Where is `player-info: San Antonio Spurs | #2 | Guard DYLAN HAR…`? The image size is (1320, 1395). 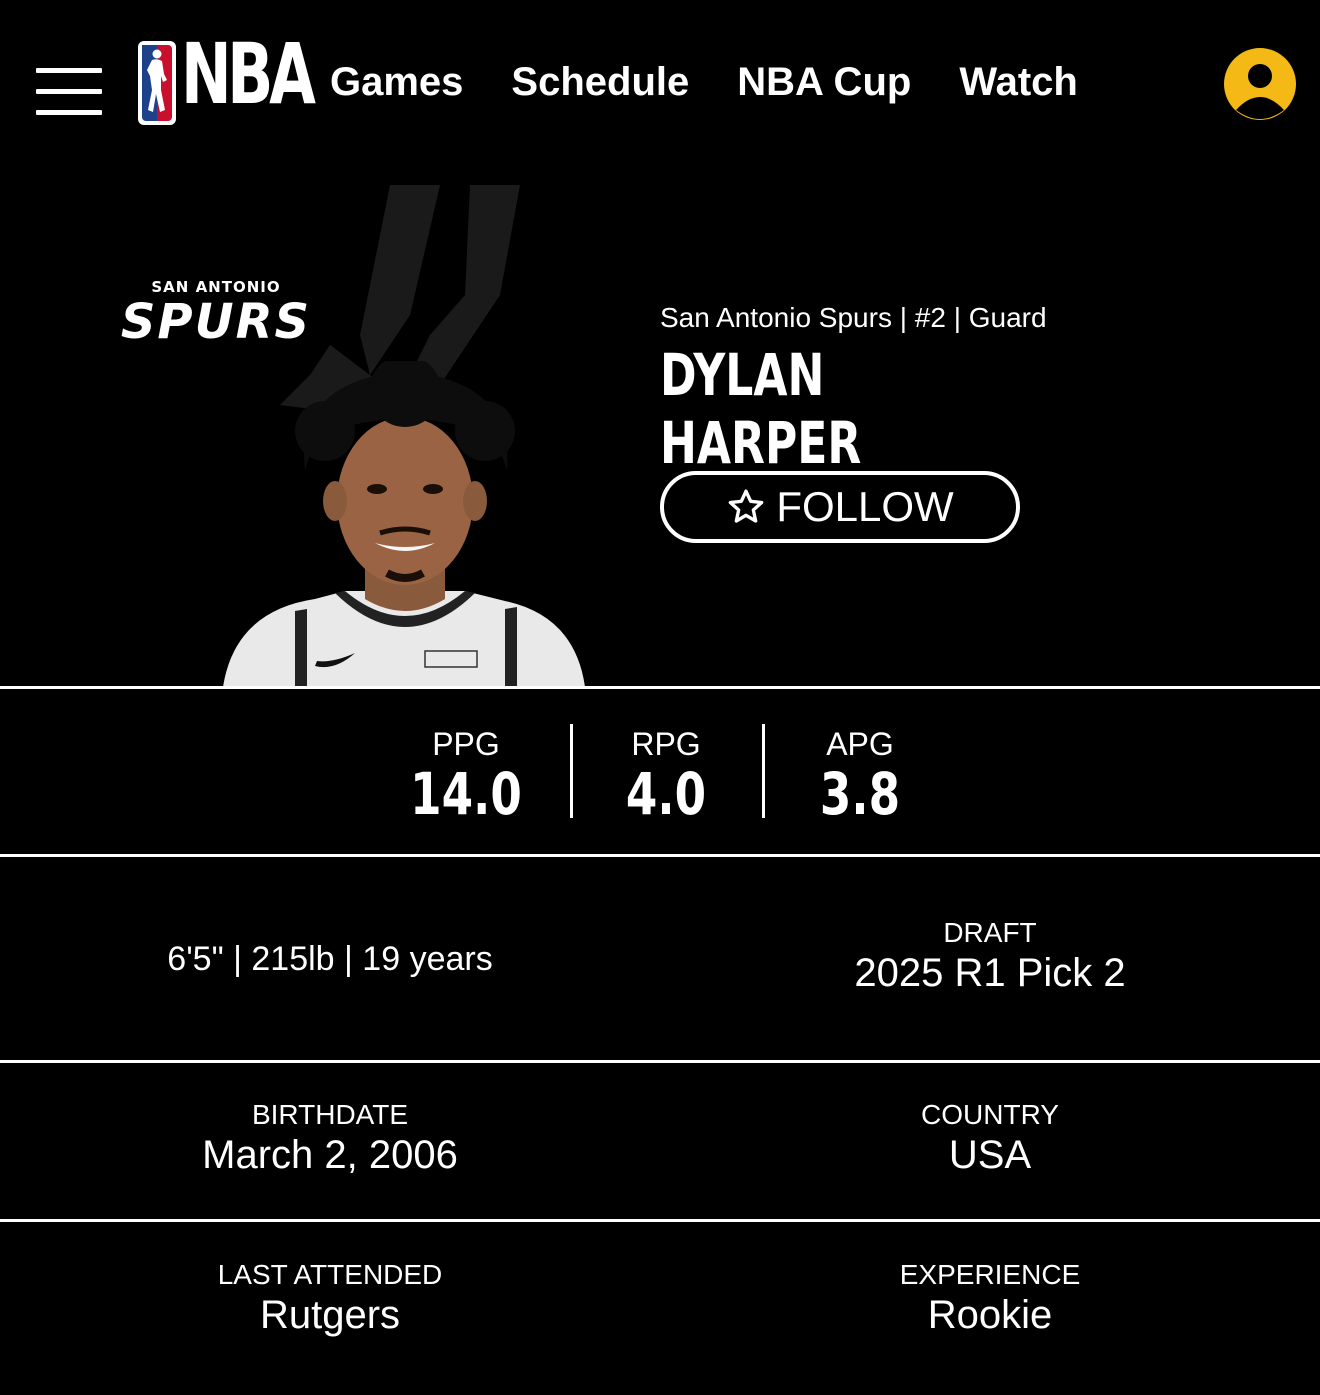
player-info: San Antonio Spurs | #2 | Guard DYLAN HAR… is located at coordinates (853, 386).